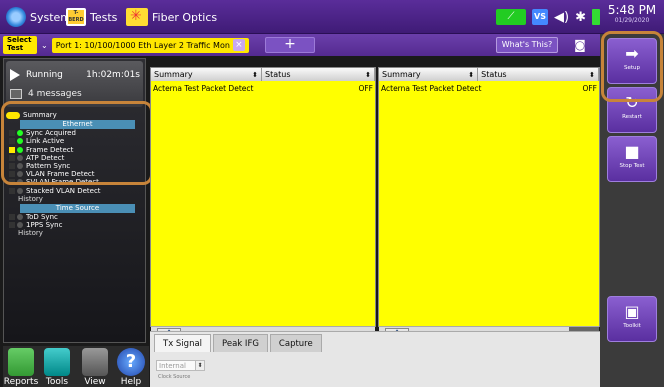 This screenshot has height=387, width=664. I want to click on toolkit-icon: ▣, so click(632, 311).